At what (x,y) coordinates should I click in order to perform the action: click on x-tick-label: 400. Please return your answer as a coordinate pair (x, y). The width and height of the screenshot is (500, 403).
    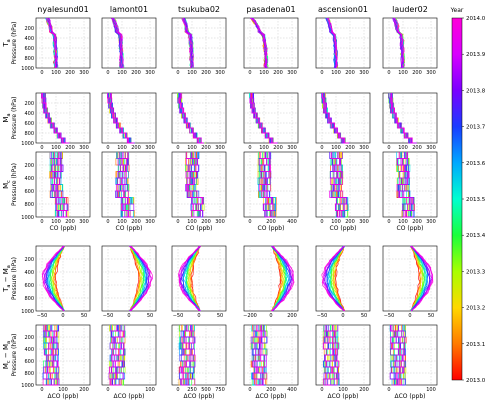
    Looking at the image, I should click on (292, 390).